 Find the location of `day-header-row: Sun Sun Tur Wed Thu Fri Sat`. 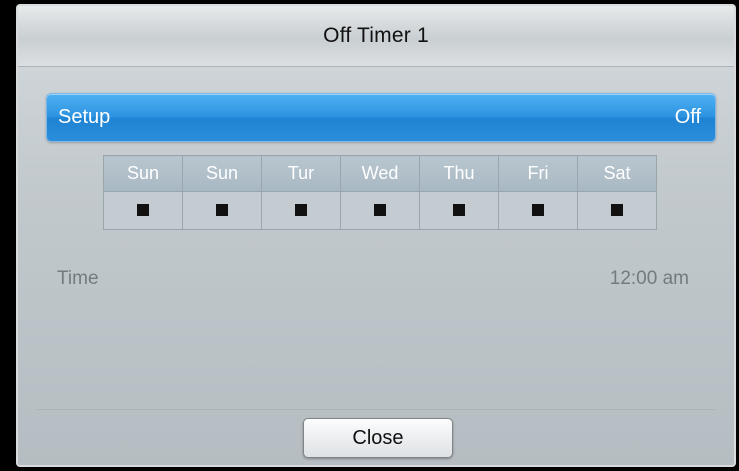

day-header-row: Sun Sun Tur Wed Thu Fri Sat is located at coordinates (380, 173).